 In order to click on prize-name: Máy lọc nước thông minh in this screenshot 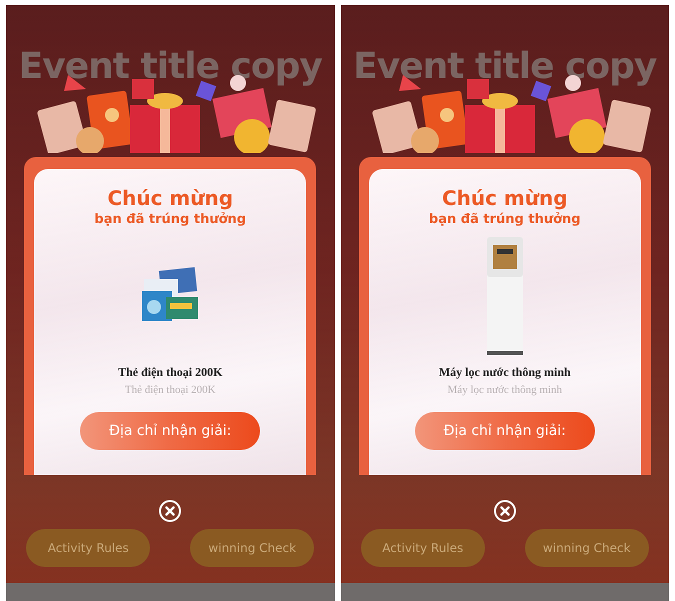, I will do `click(504, 372)`.